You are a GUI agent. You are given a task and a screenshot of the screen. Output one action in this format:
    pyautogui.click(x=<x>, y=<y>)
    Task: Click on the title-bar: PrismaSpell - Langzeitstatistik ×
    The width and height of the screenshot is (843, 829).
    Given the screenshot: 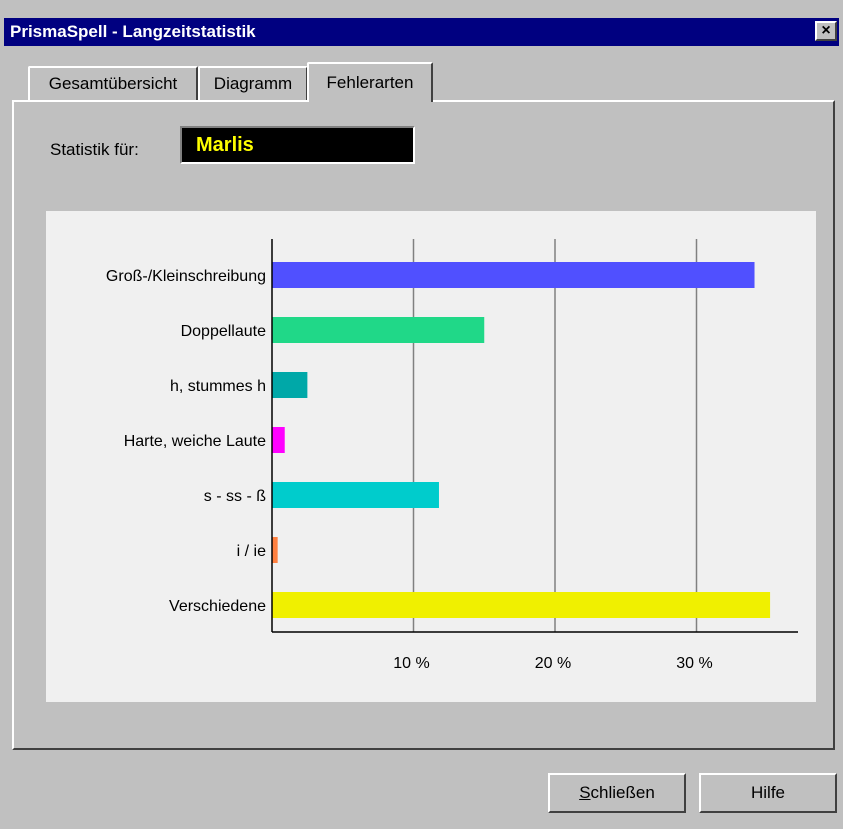 What is the action you would take?
    pyautogui.click(x=421, y=32)
    